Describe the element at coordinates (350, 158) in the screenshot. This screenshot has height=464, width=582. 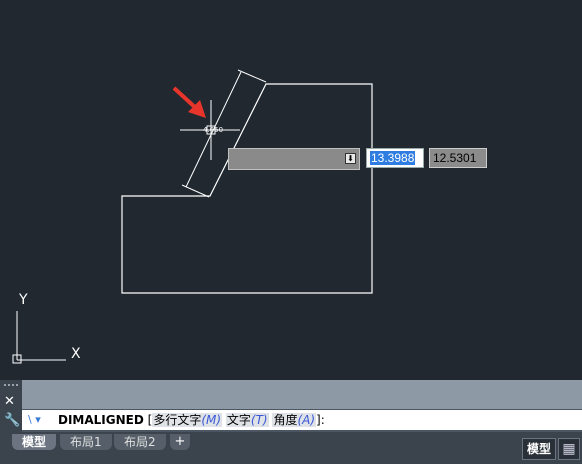
I see `tooltip-dropdown-icon: ⬇` at that location.